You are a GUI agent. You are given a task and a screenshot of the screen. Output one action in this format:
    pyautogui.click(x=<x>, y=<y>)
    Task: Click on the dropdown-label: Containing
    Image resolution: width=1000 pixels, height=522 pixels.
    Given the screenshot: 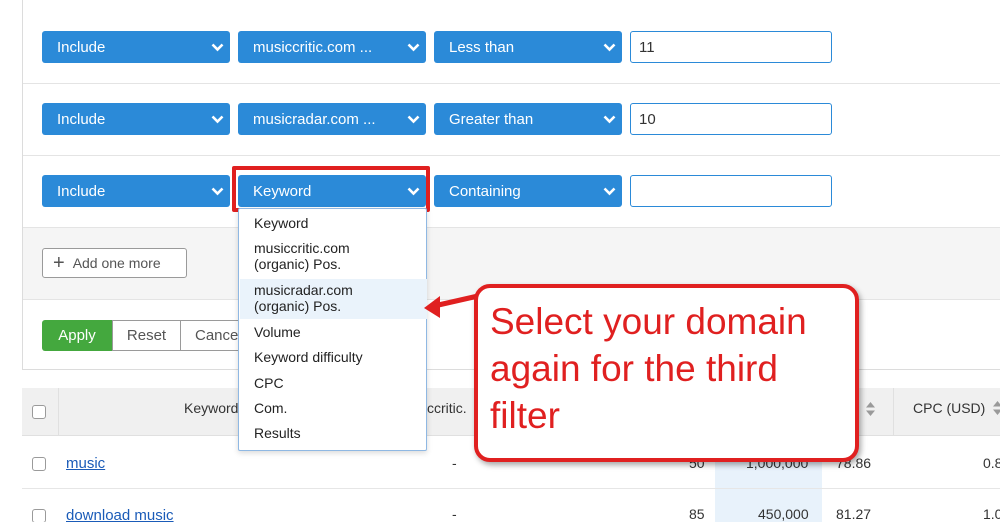 What is the action you would take?
    pyautogui.click(x=485, y=191)
    